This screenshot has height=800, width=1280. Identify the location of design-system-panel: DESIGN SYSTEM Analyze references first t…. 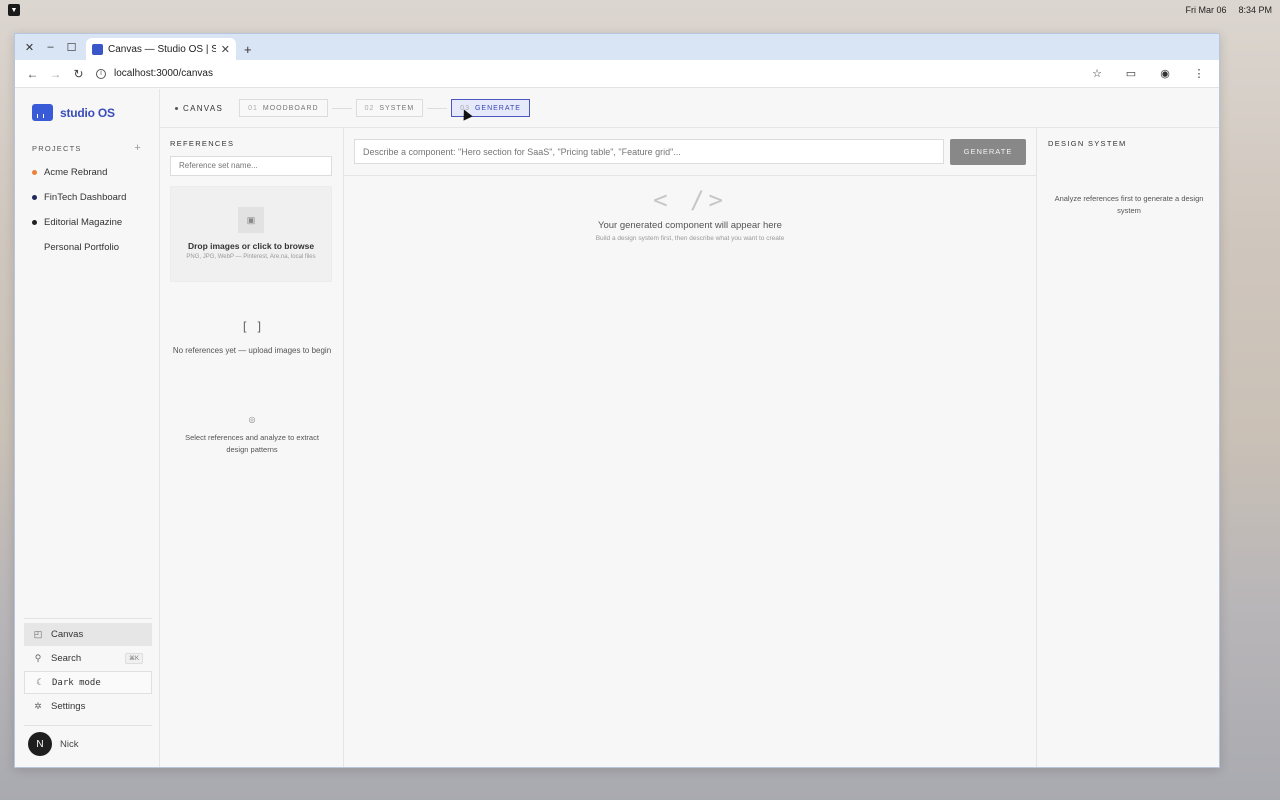
(1128, 447).